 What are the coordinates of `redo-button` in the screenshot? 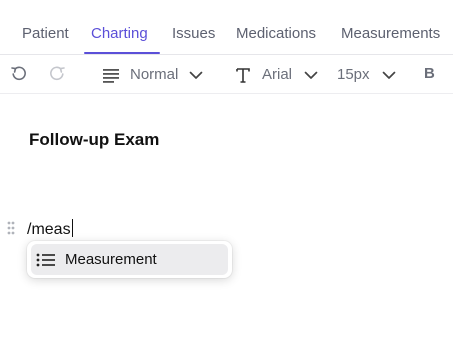 It's located at (57, 74).